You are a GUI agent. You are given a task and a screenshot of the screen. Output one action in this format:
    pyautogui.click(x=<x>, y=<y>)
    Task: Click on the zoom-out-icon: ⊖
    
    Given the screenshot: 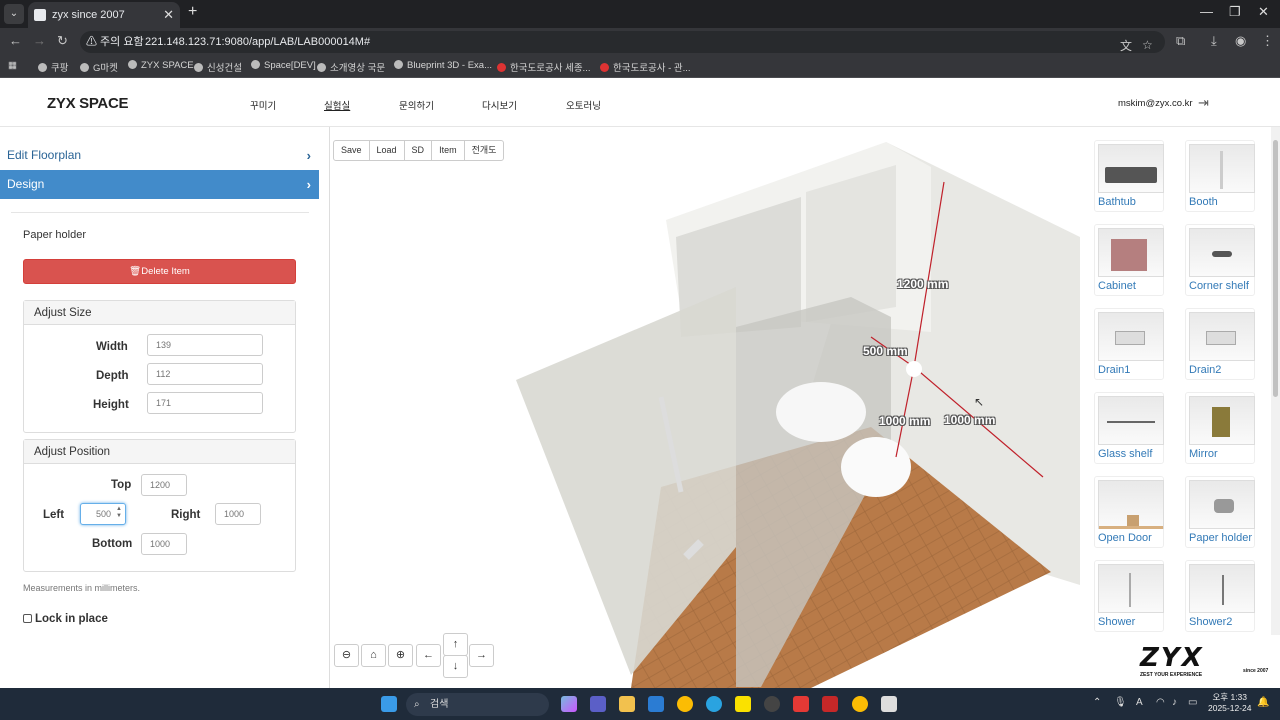 What is the action you would take?
    pyautogui.click(x=346, y=655)
    